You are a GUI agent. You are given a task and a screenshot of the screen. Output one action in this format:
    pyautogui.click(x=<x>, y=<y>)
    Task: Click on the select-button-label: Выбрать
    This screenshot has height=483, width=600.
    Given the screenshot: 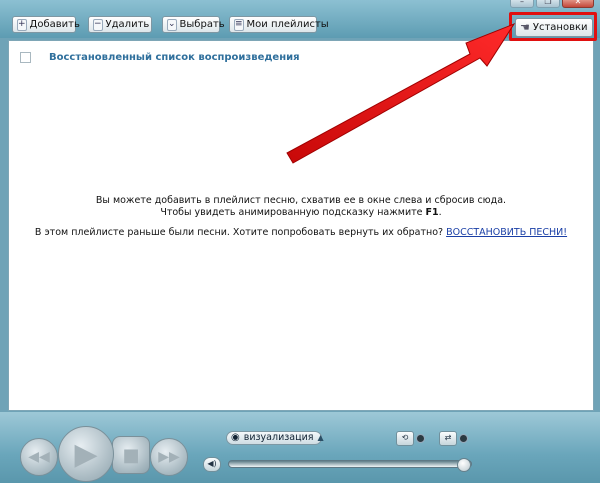 What is the action you would take?
    pyautogui.click(x=202, y=24)
    